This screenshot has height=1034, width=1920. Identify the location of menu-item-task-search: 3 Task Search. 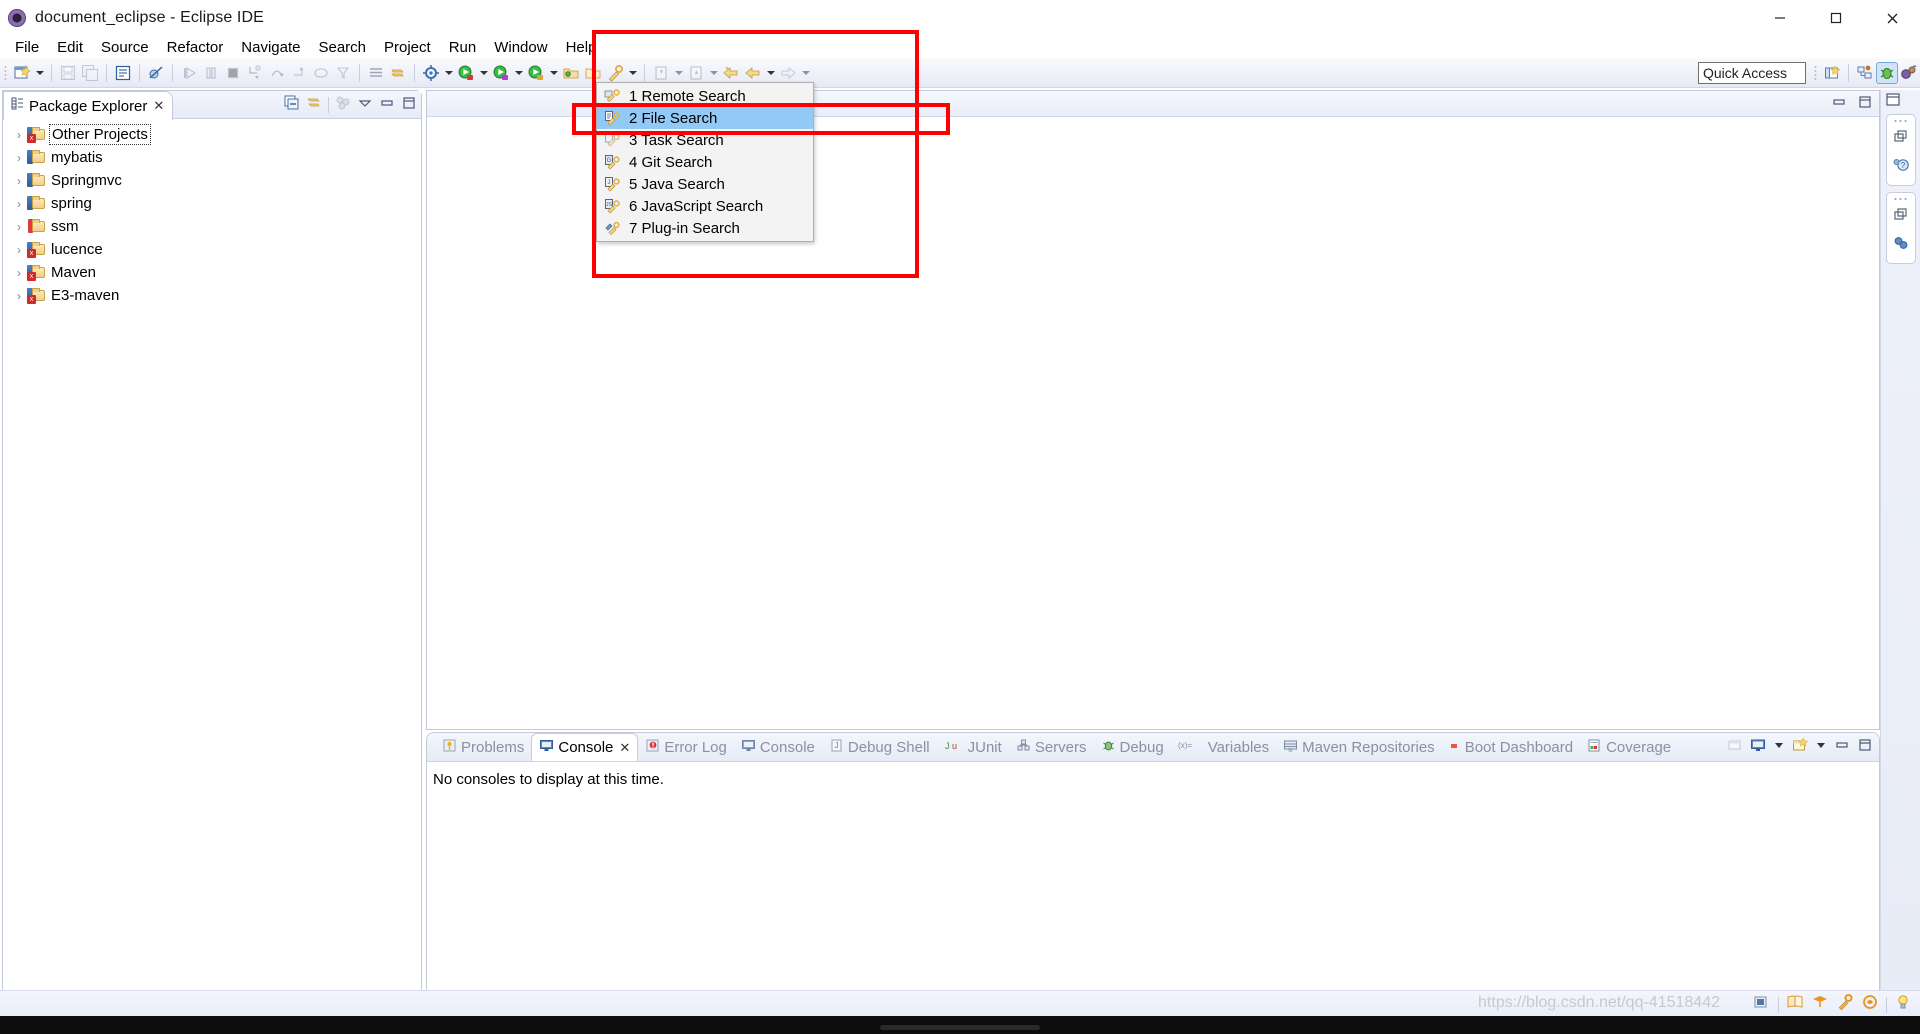
(705, 140).